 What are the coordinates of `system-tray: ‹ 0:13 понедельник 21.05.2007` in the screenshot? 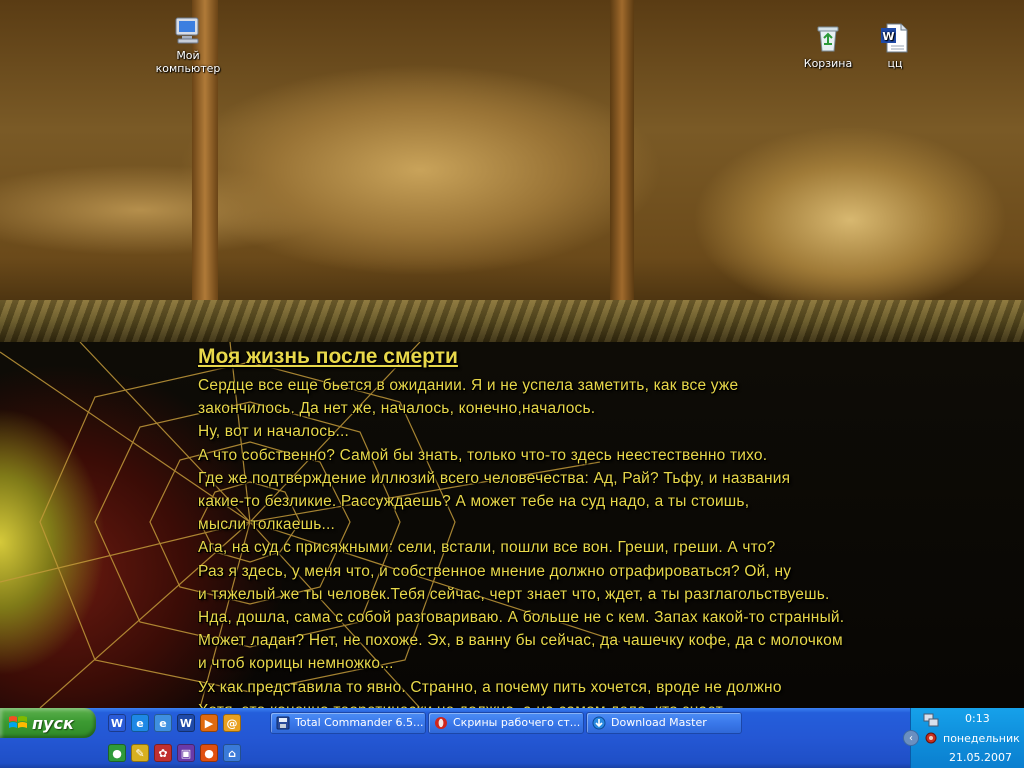 It's located at (963, 738).